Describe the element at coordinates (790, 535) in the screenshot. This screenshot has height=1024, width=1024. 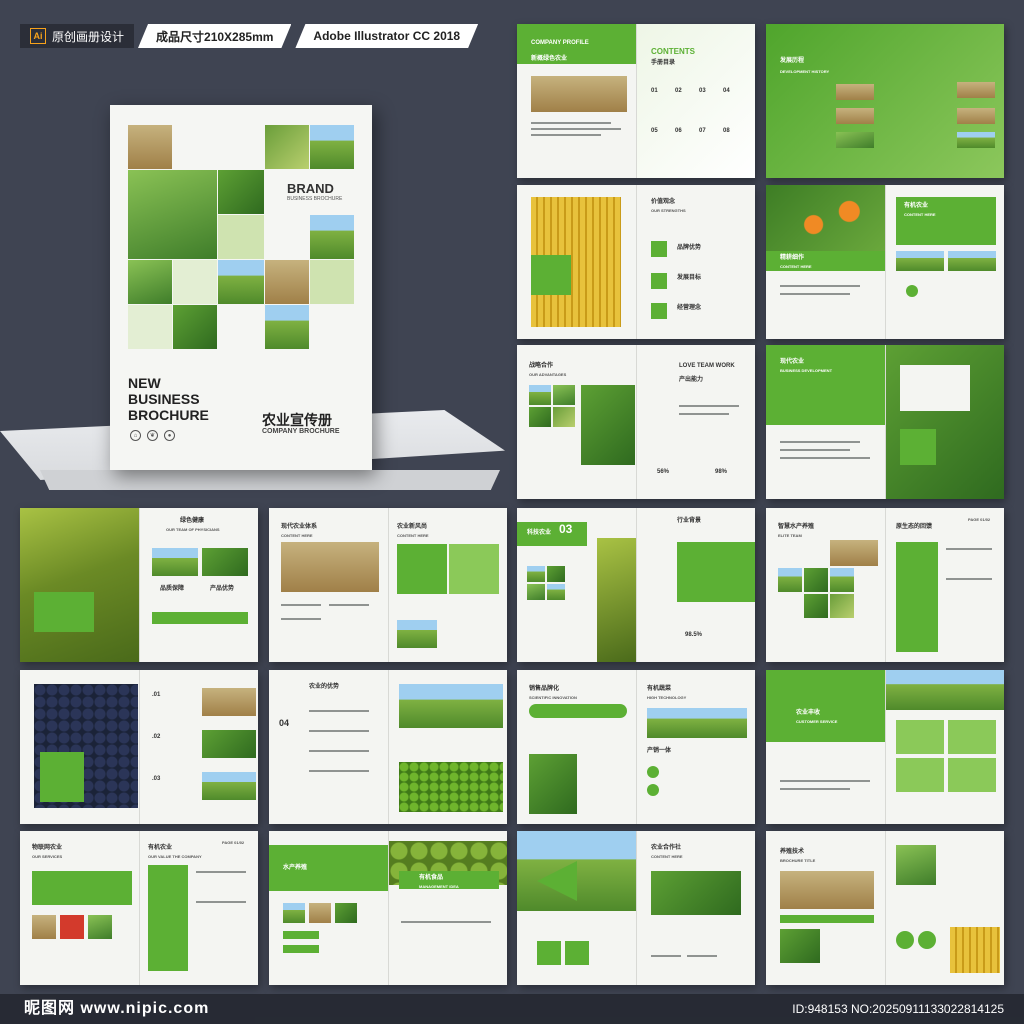
I see `spread-subheading: ELITE TEAM` at that location.